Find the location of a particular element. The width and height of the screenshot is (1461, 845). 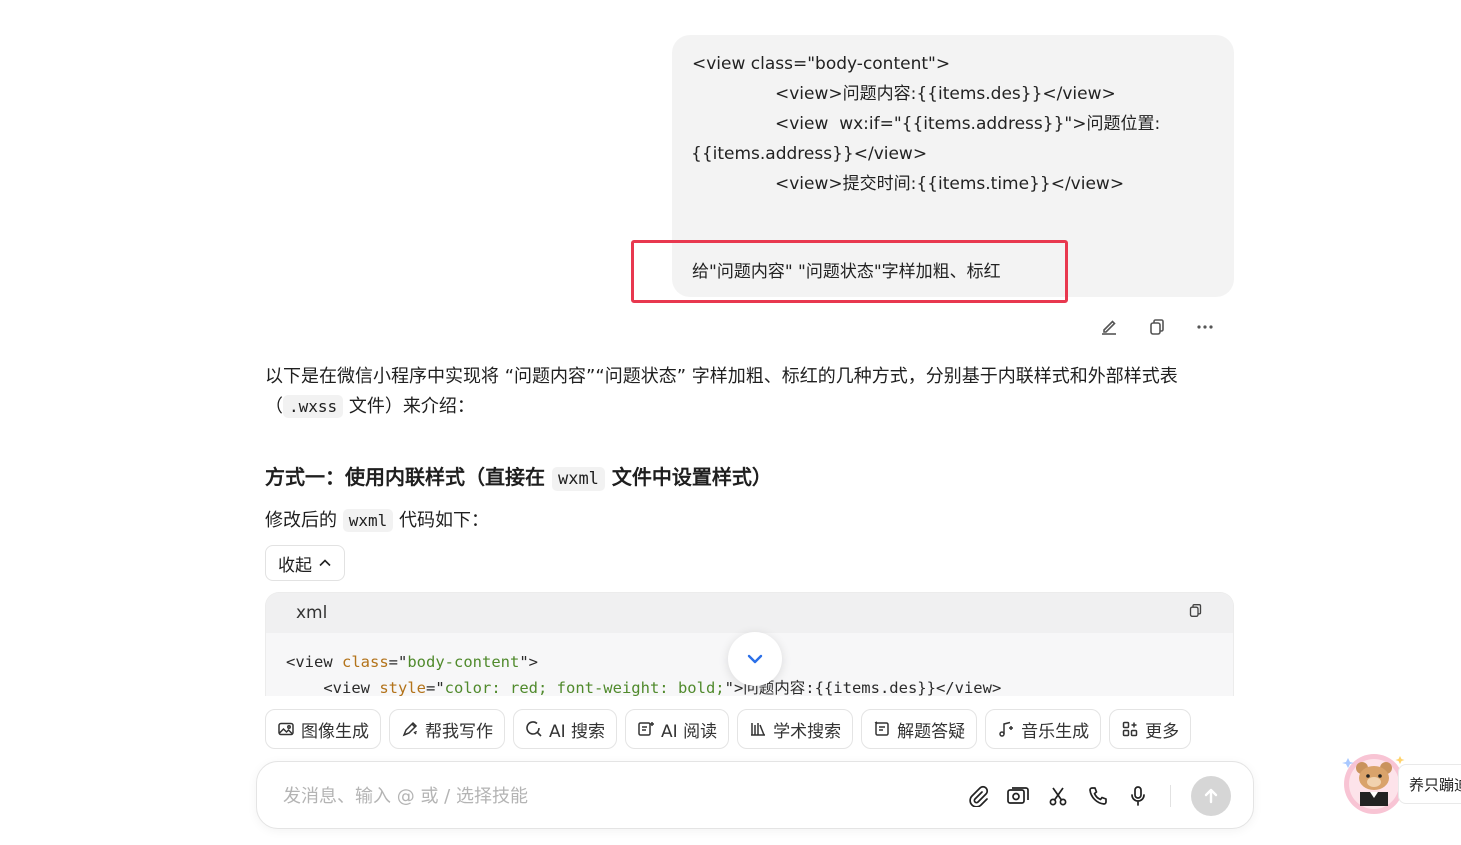

music-icon is located at coordinates (1006, 729).